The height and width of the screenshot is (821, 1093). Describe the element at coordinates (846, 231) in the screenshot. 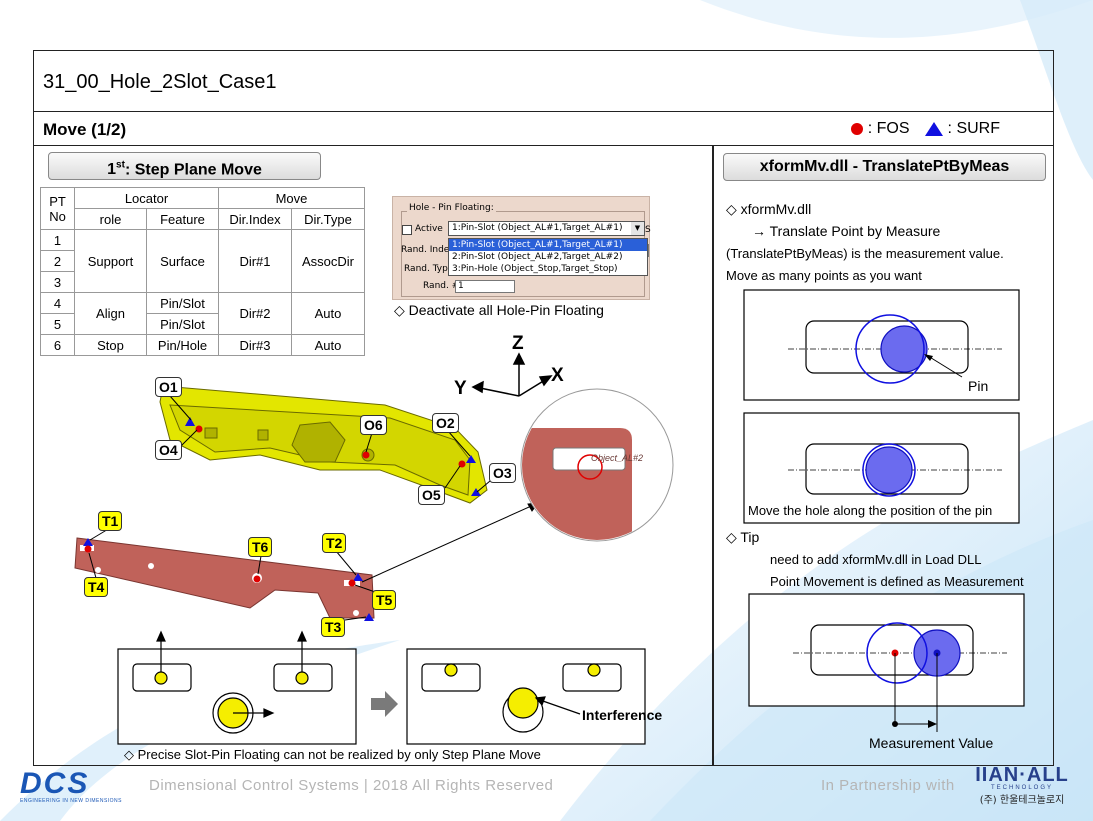

I see `xform-line-2: → Translate Point by Measure` at that location.